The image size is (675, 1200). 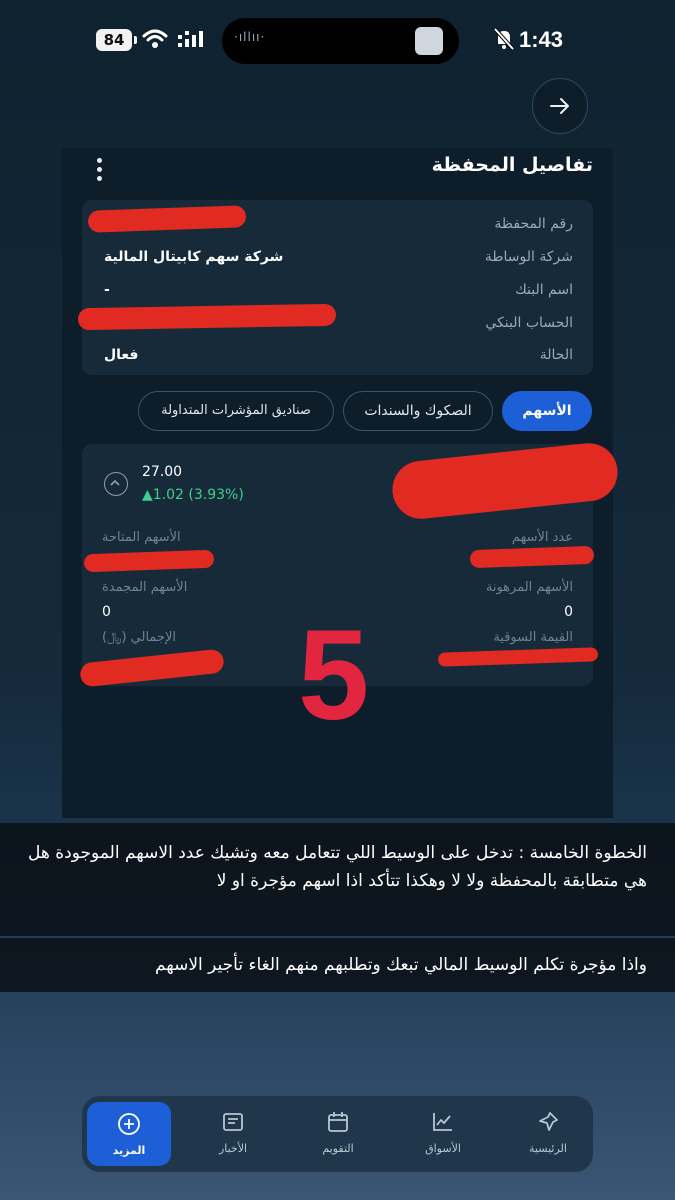 What do you see at coordinates (233, 1134) in the screenshot?
I see `nav-news: الأخبار` at bounding box center [233, 1134].